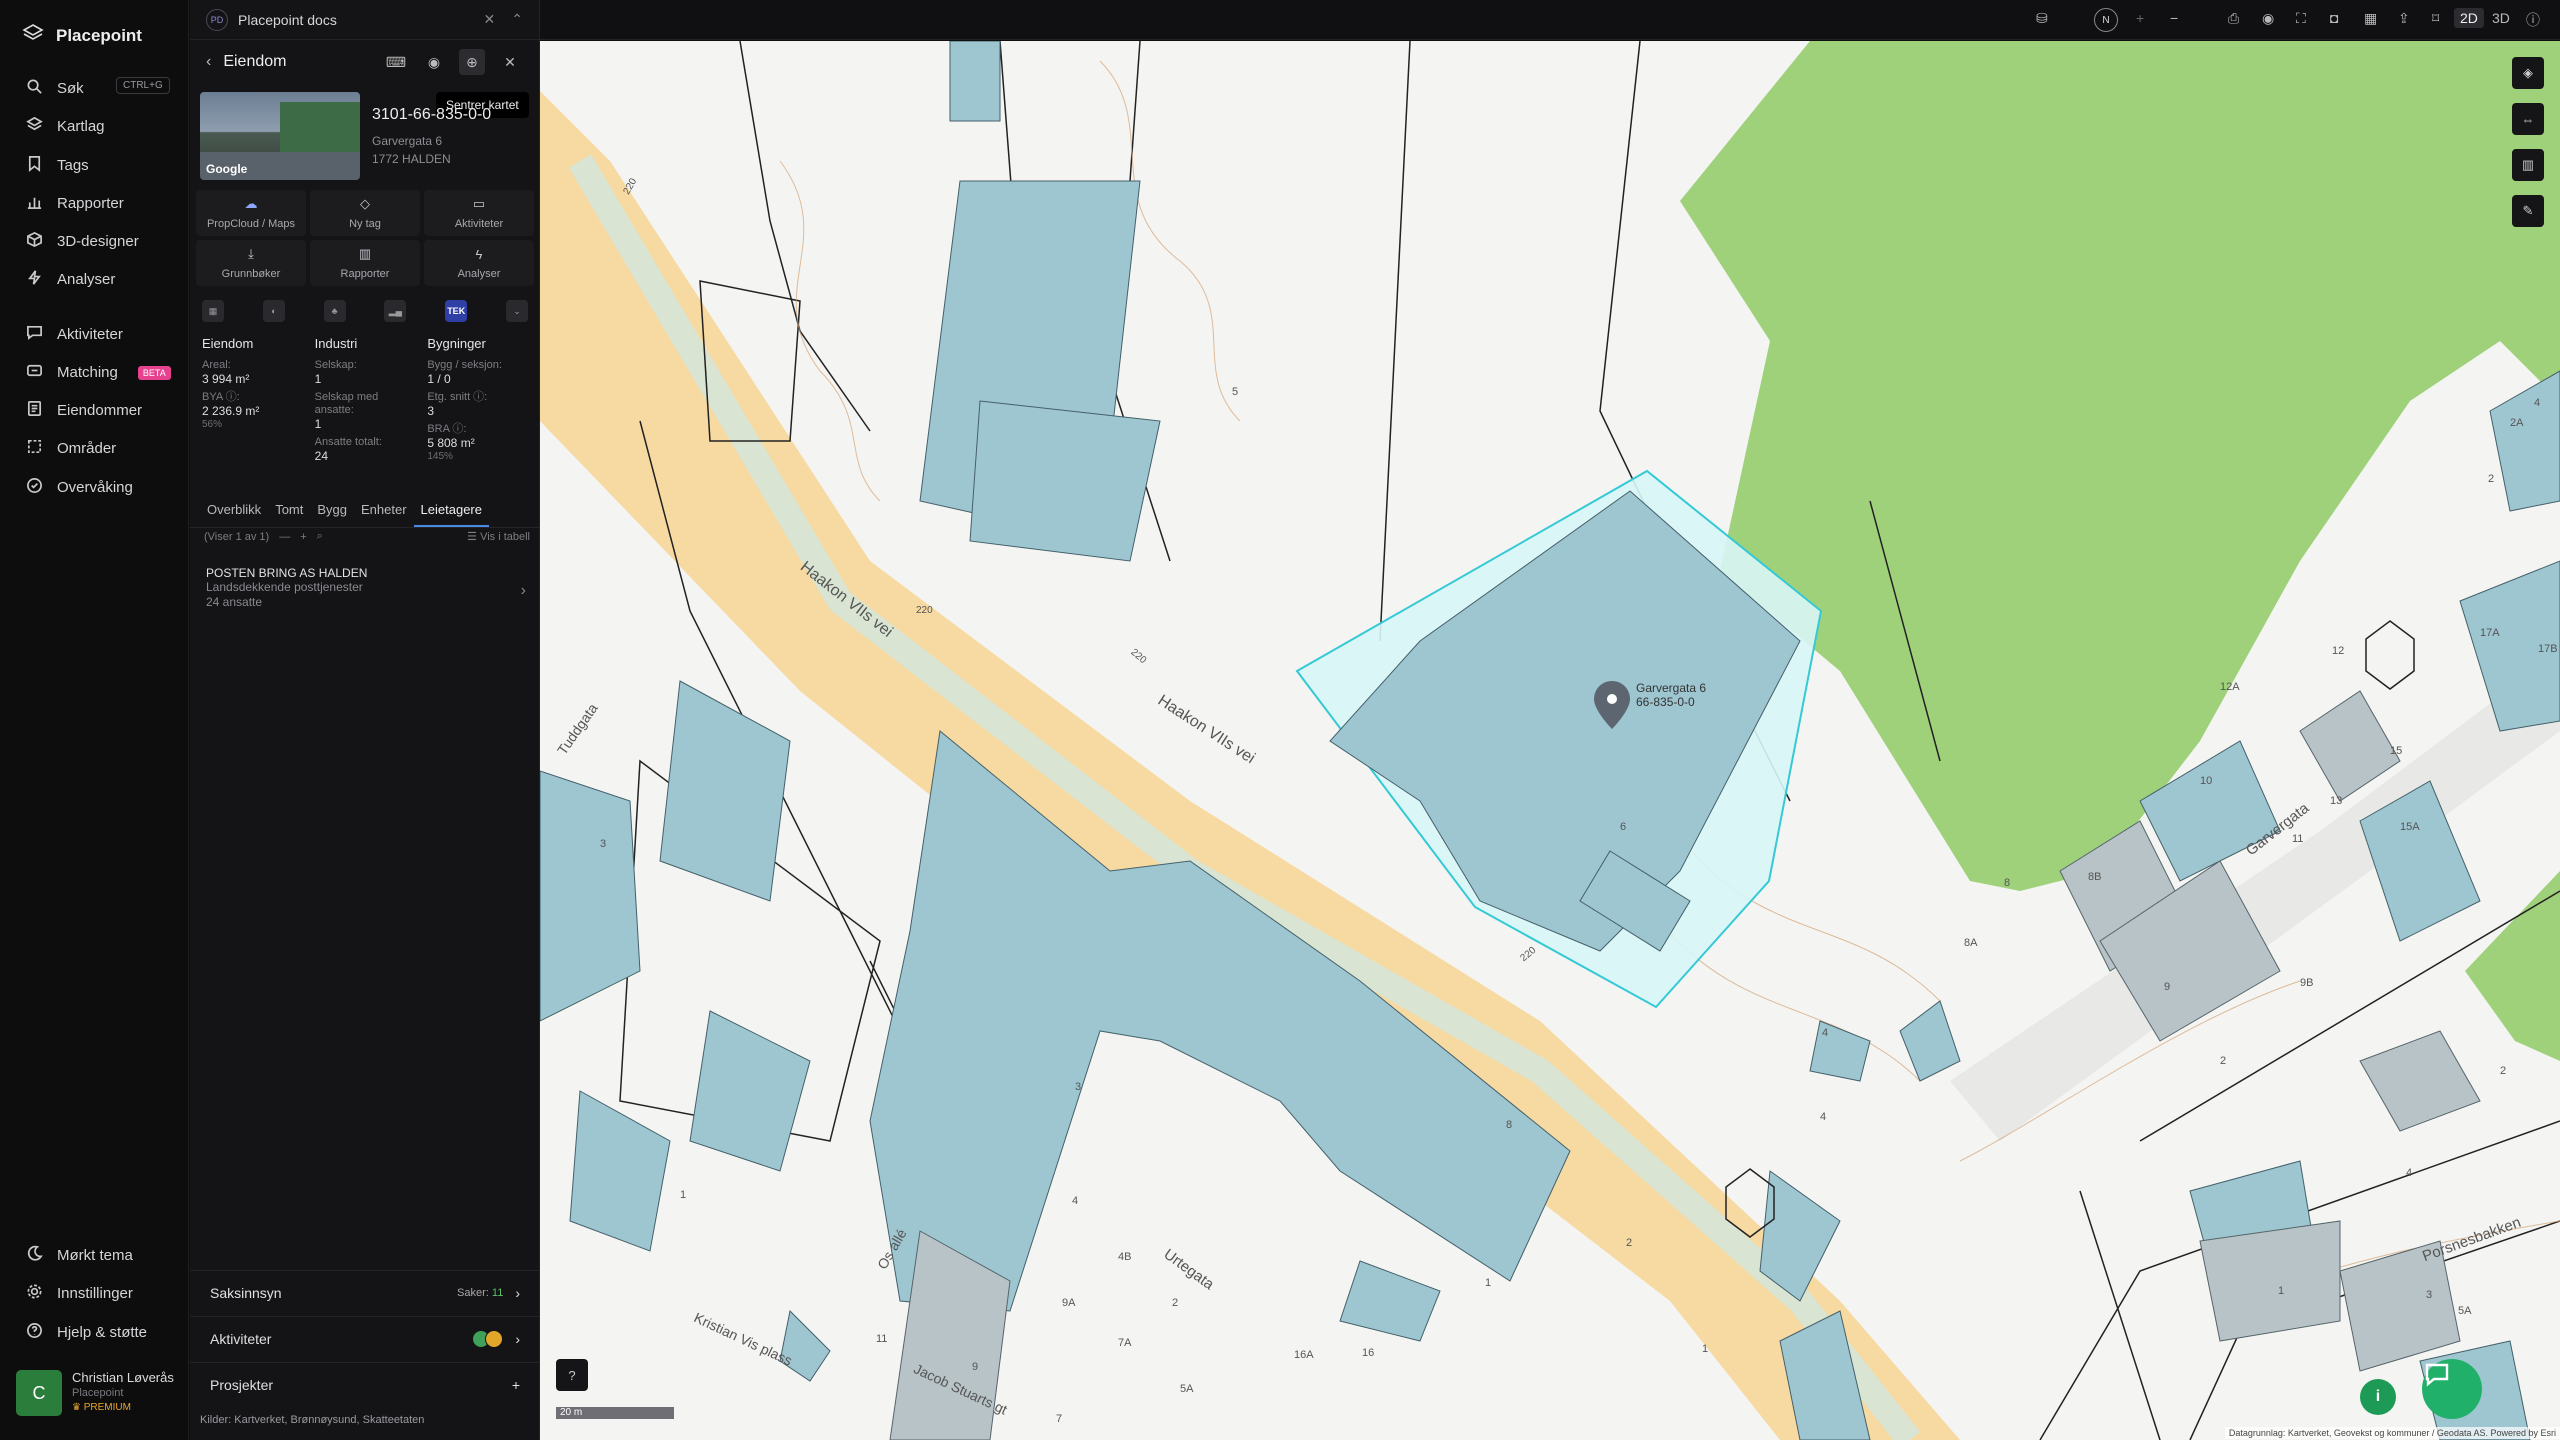  What do you see at coordinates (332, 511) in the screenshot?
I see `tab-bygg: Bygg` at bounding box center [332, 511].